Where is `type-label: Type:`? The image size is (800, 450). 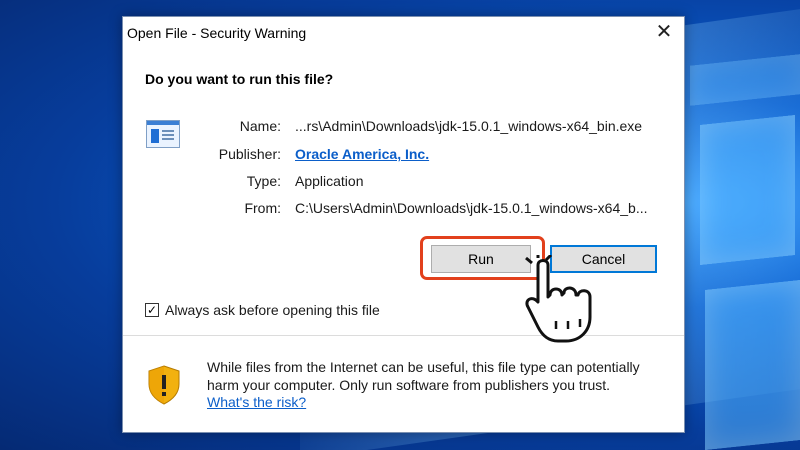
type-label: Type: is located at coordinates (263, 181).